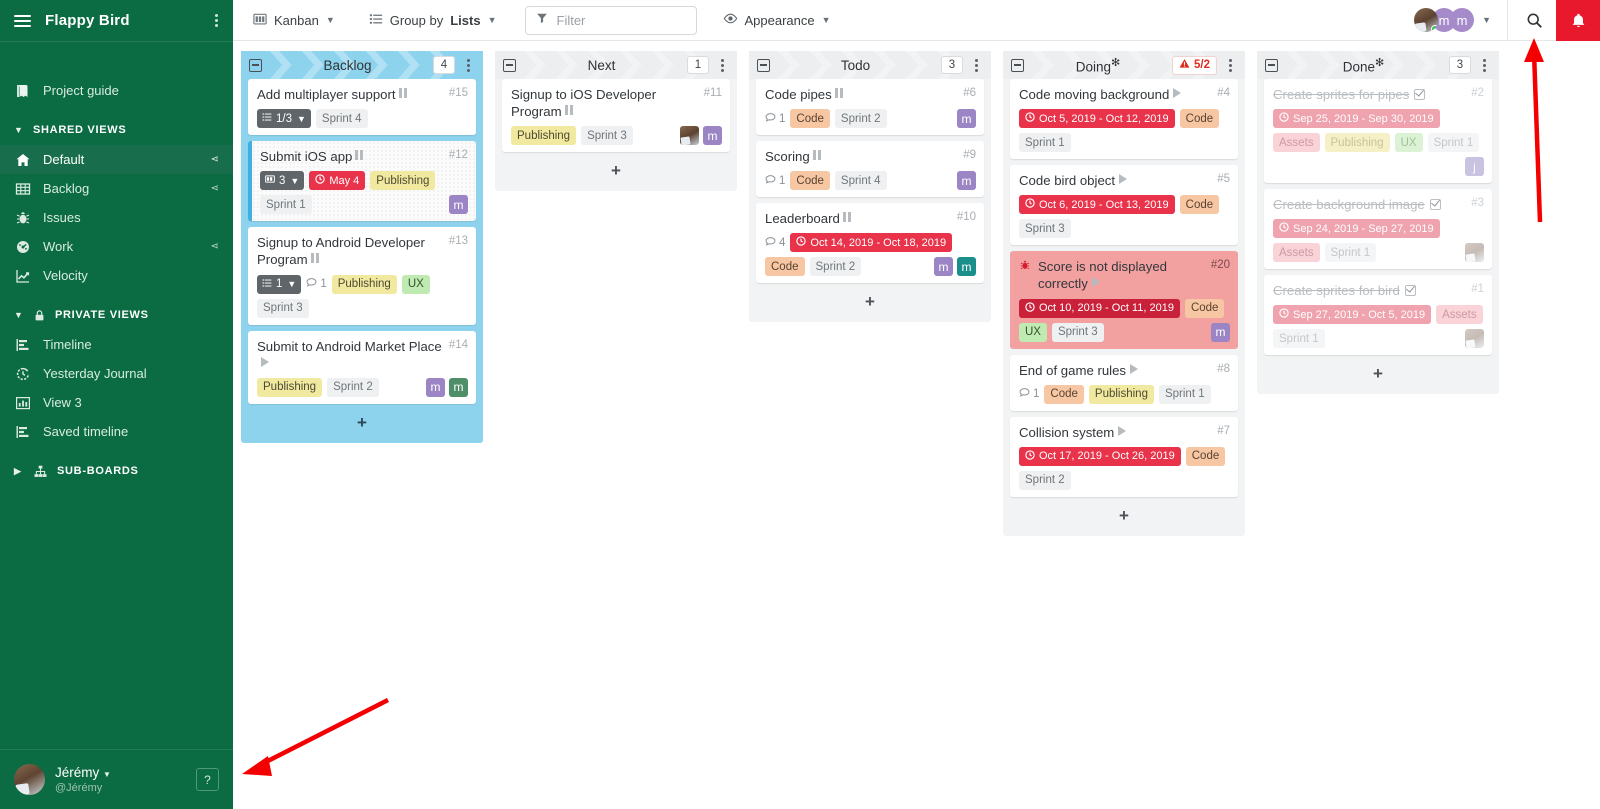 The height and width of the screenshot is (809, 1600). I want to click on sidebar-item-yesterday-journal: Yesterday Journal, so click(116, 373).